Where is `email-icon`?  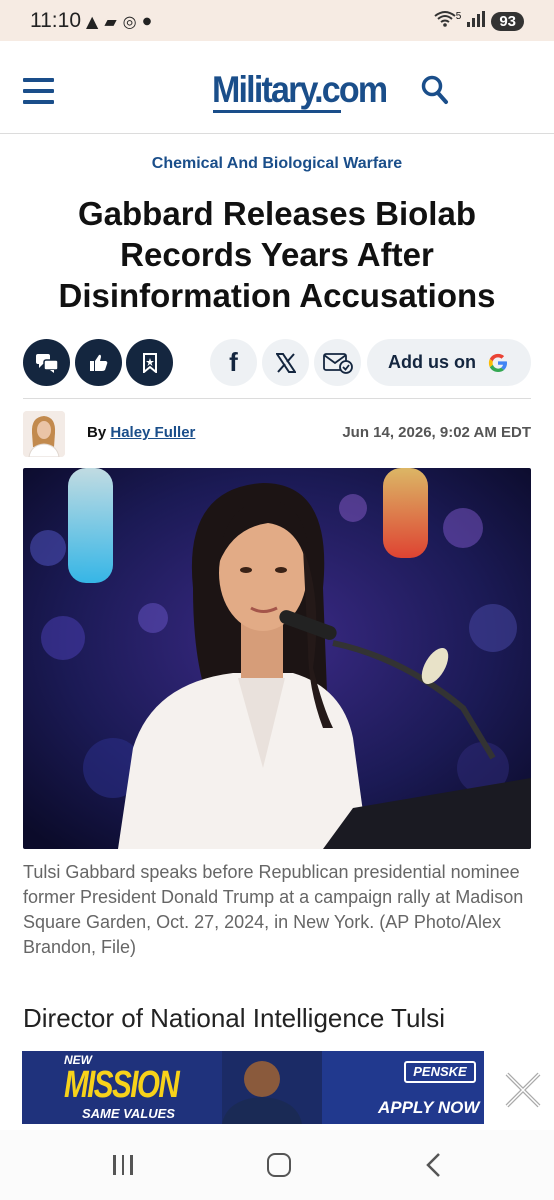
email-icon is located at coordinates (337, 363).